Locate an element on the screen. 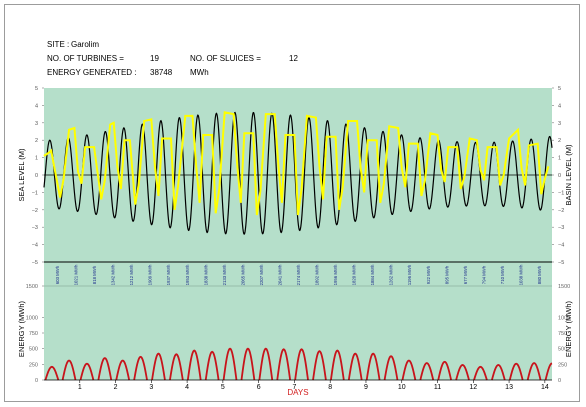  sea-level-tick-label-left: −5 is located at coordinates (35, 263).